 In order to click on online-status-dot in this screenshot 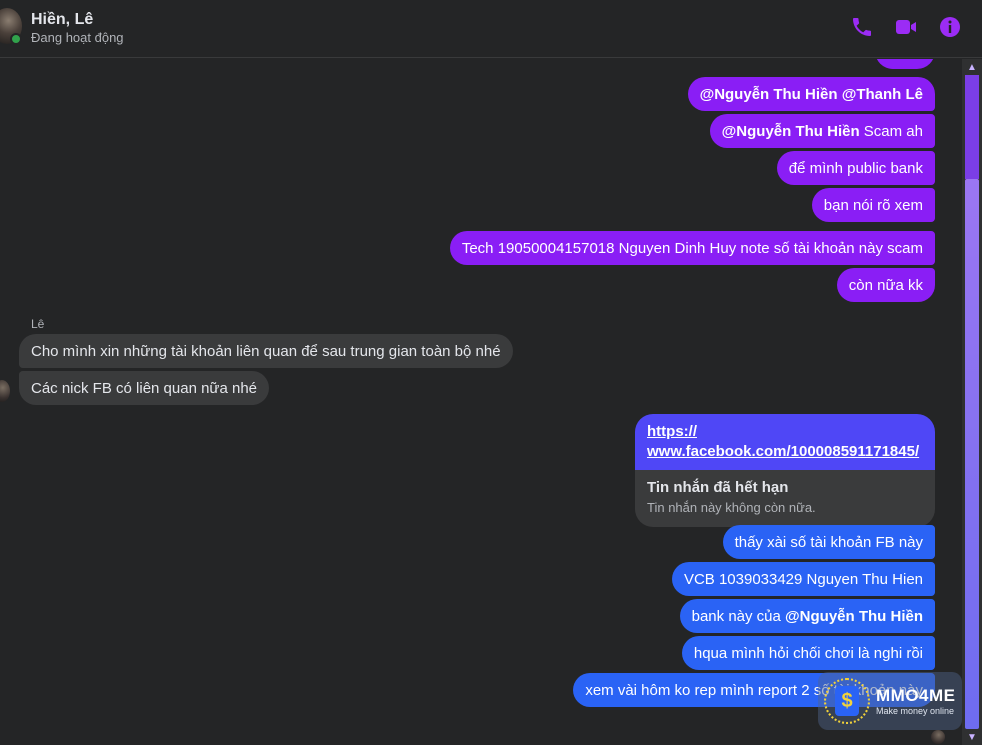, I will do `click(16, 39)`.